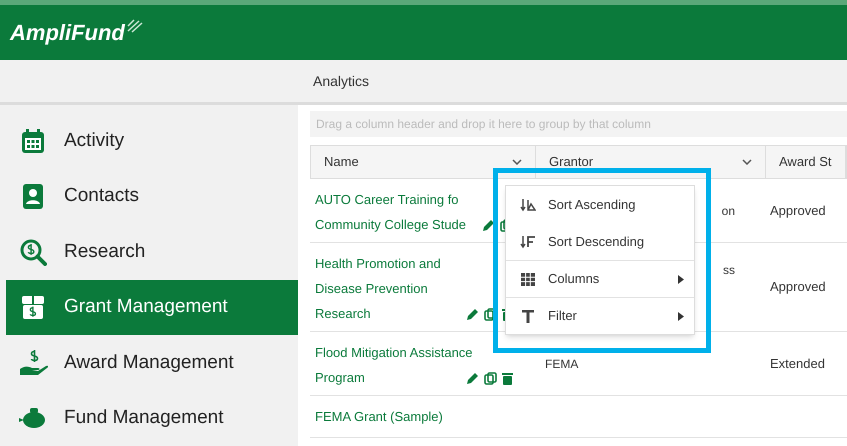 Image resolution: width=847 pixels, height=446 pixels. Describe the element at coordinates (134, 25) in the screenshot. I see `sparkle-icon` at that location.